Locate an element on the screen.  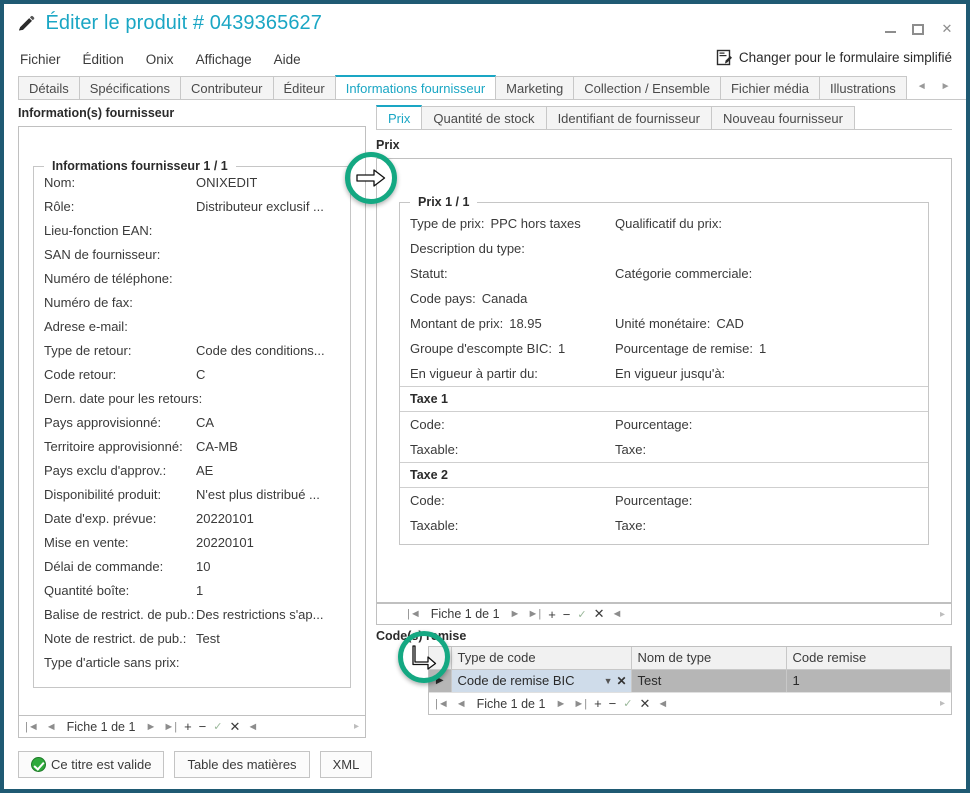
cell-code-remise: 1 is located at coordinates (868, 680).